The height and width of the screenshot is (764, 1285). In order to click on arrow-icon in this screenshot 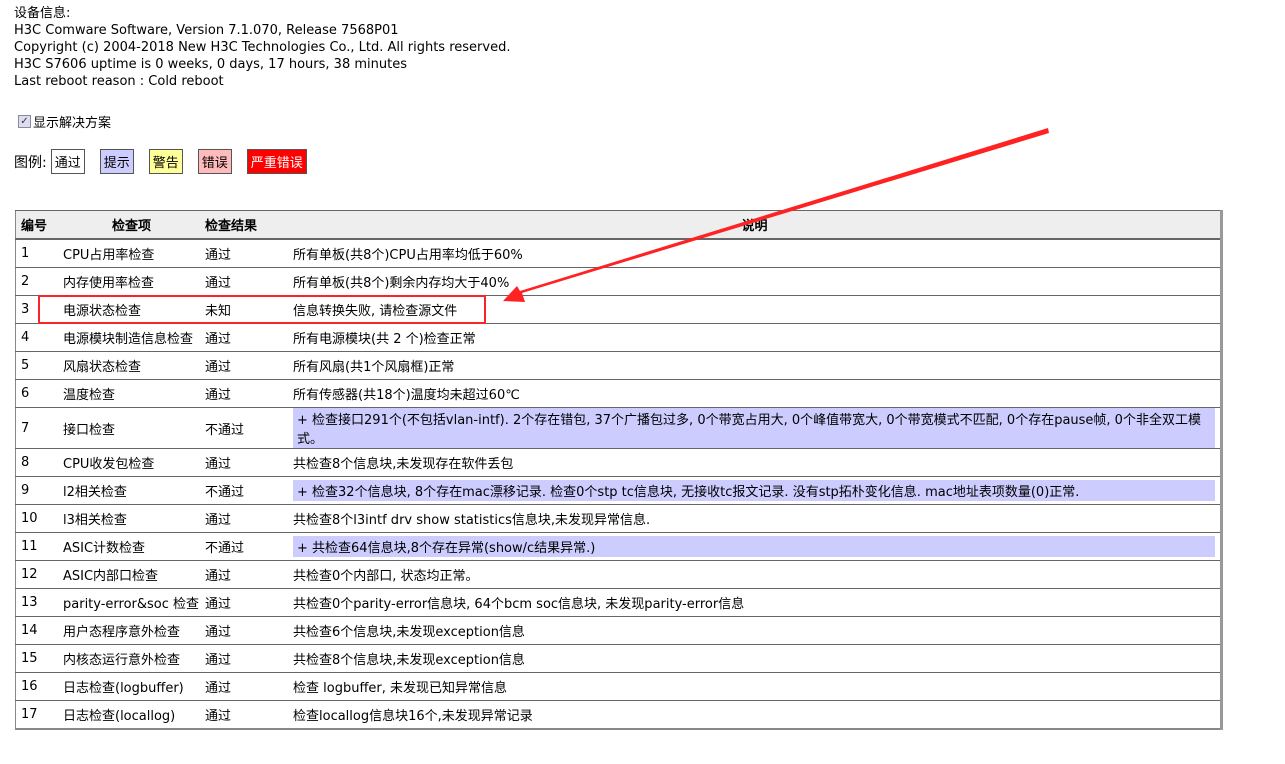, I will do `click(776, 215)`.